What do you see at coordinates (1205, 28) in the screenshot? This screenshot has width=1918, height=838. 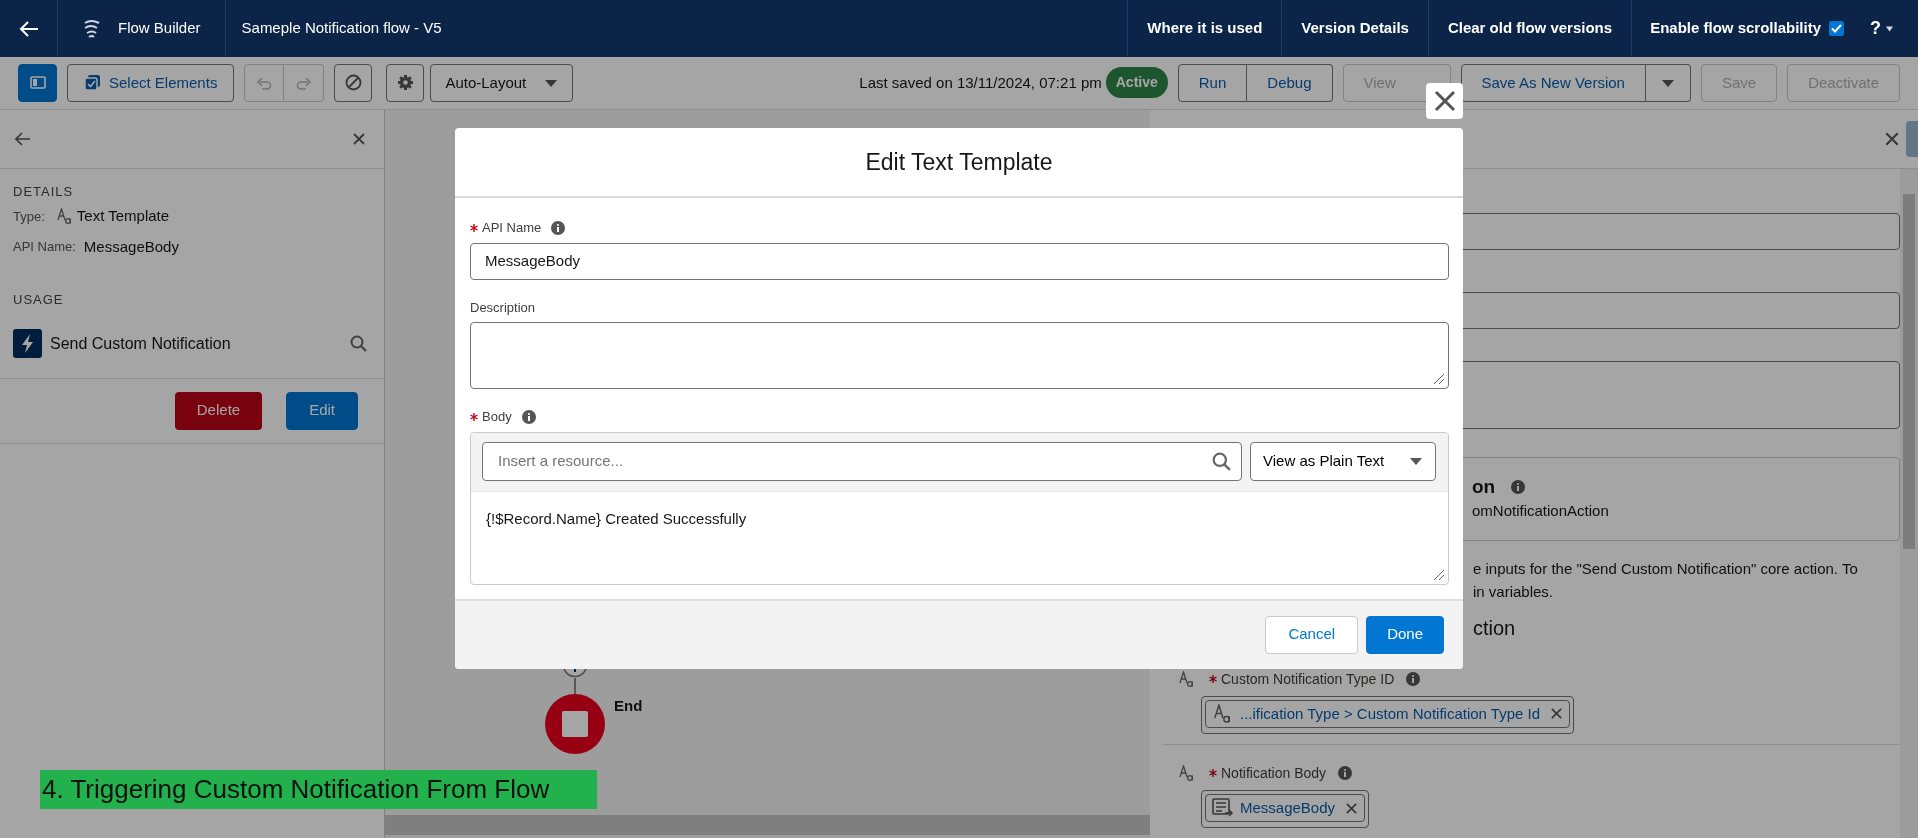 I see `top-link: Where it is used` at bounding box center [1205, 28].